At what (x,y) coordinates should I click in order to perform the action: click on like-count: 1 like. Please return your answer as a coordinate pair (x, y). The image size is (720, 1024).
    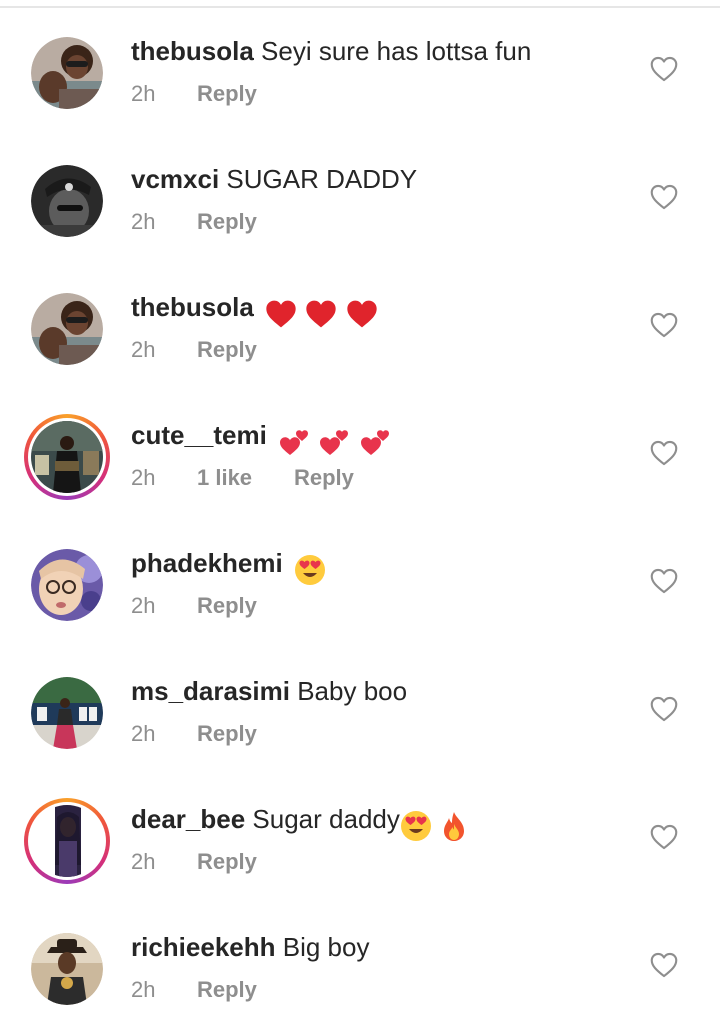
    Looking at the image, I should click on (245, 478).